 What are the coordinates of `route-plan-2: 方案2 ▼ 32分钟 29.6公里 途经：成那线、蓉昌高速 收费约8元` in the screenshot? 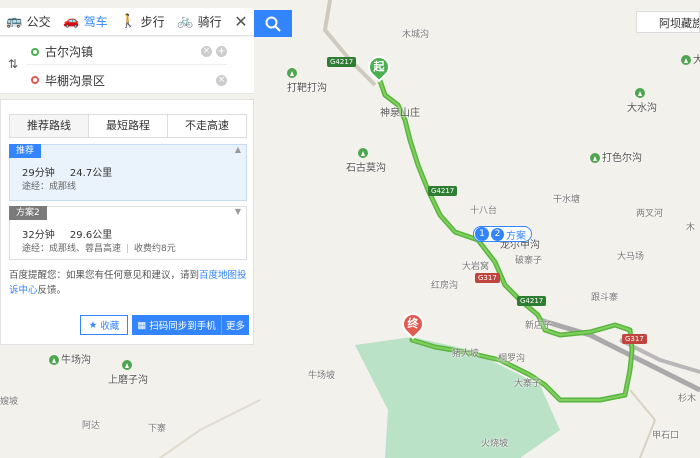 It's located at (128, 233).